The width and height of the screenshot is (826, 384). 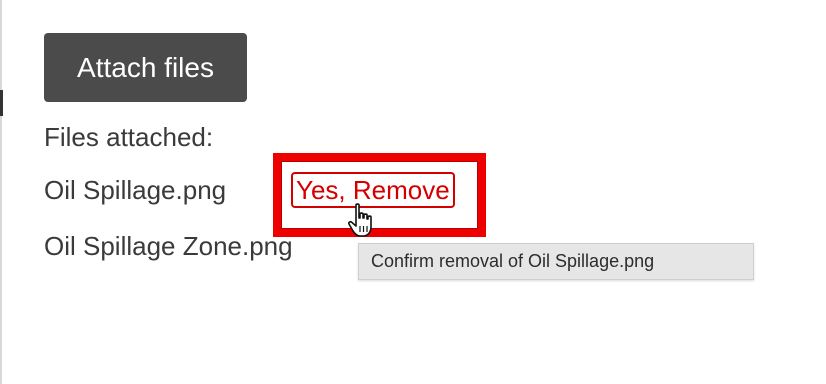 What do you see at coordinates (135, 190) in the screenshot?
I see `attached-file-name: Oil Spillage.png` at bounding box center [135, 190].